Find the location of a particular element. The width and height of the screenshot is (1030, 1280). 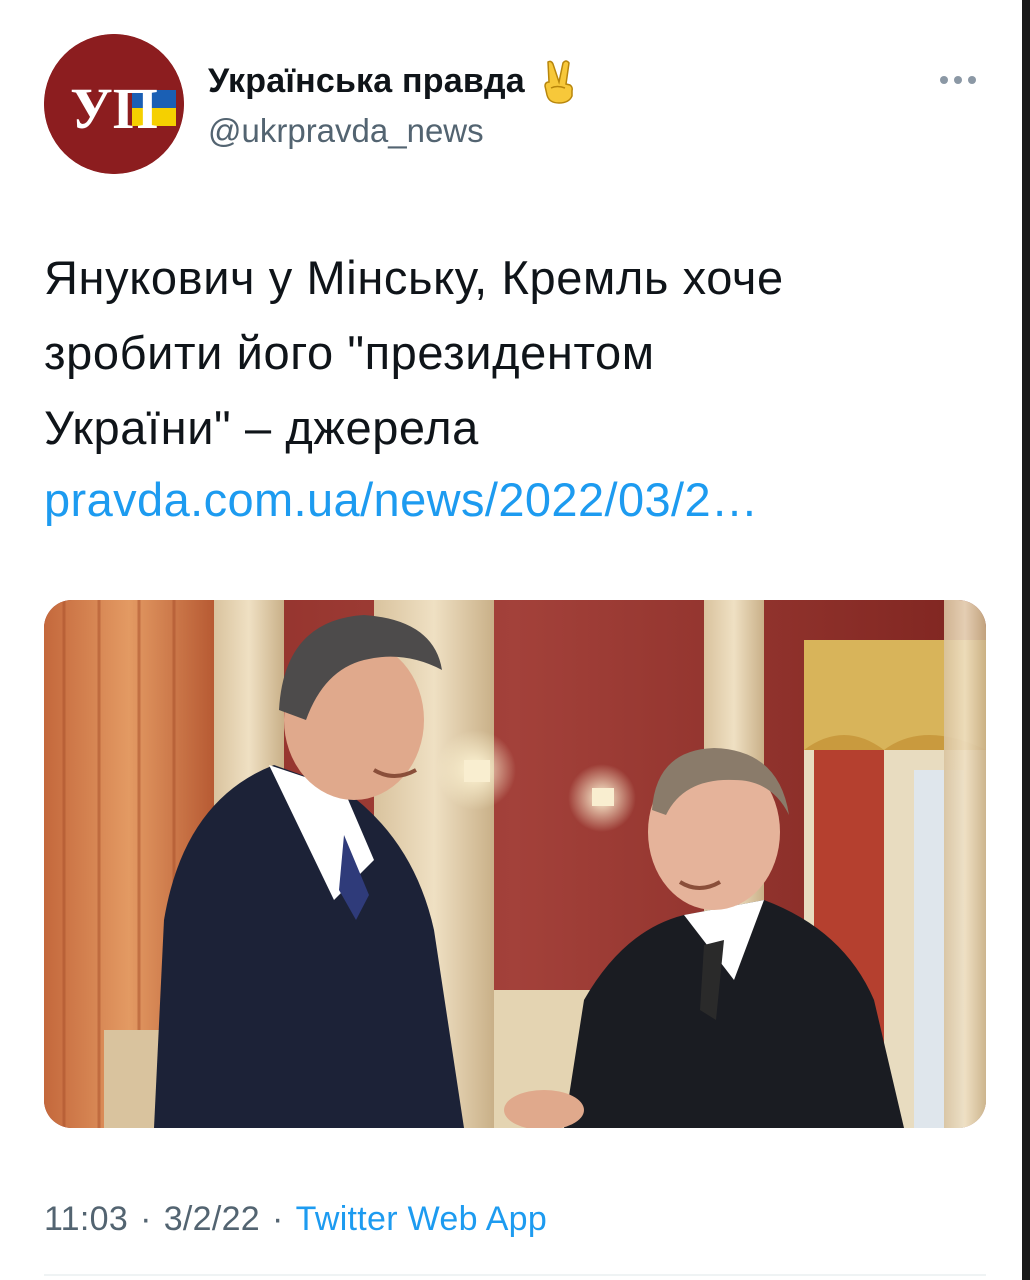

author-handle: @ukrpravda_news is located at coordinates (346, 131).